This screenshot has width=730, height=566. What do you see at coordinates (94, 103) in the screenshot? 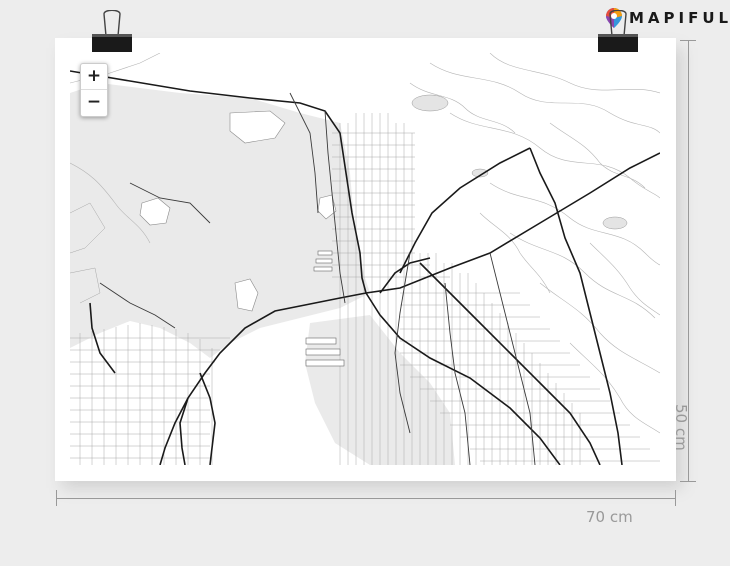
I see `zoom-out-button: −` at bounding box center [94, 103].